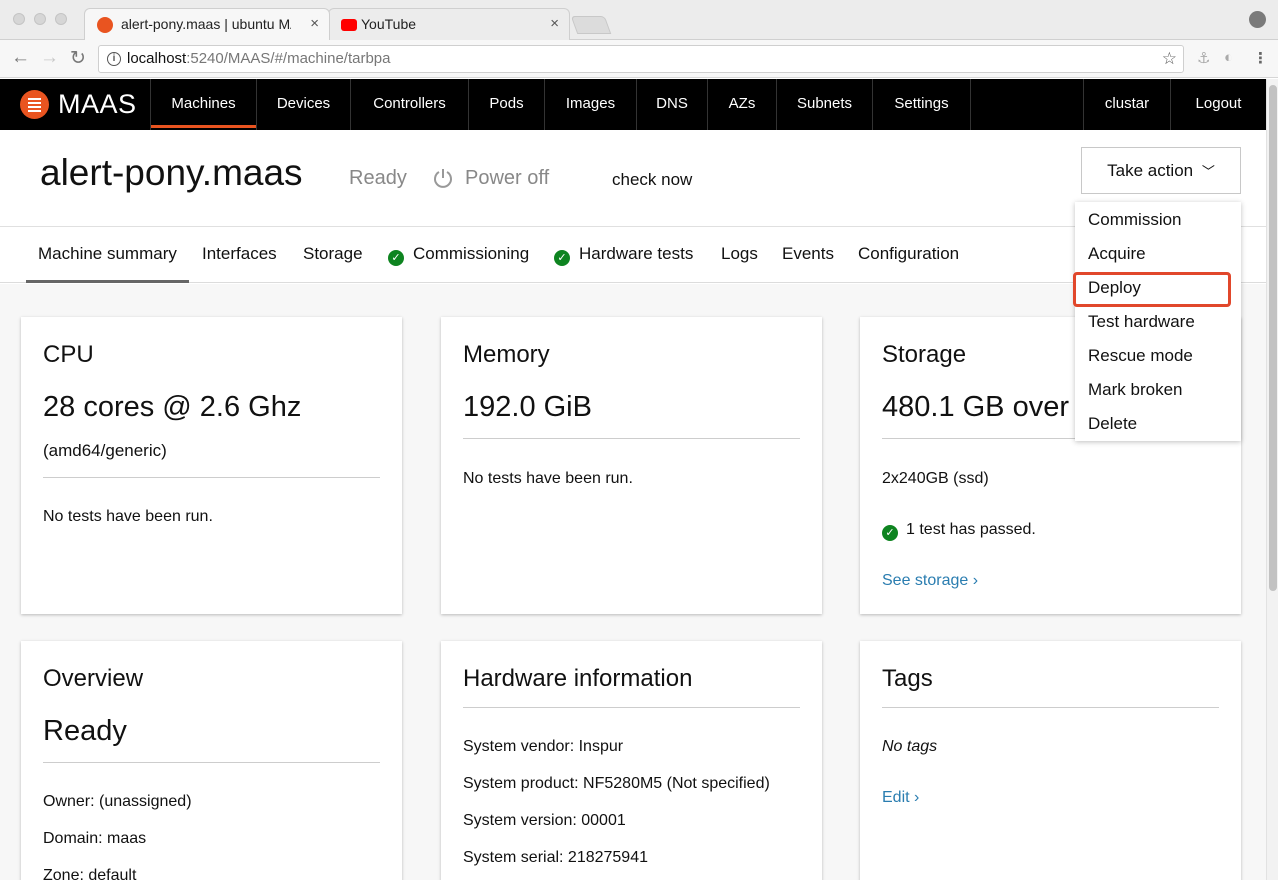 This screenshot has width=1278, height=880. I want to click on tab-title: alert-pony.maas | ubuntu MAA, so click(206, 24).